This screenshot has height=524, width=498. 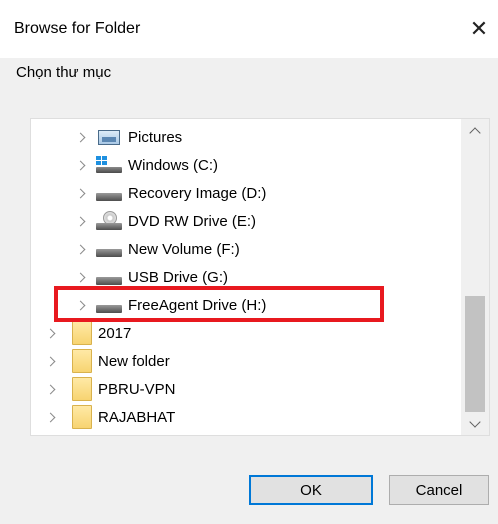 I want to click on tree-item-label: PBRU-VPN, so click(x=137, y=389).